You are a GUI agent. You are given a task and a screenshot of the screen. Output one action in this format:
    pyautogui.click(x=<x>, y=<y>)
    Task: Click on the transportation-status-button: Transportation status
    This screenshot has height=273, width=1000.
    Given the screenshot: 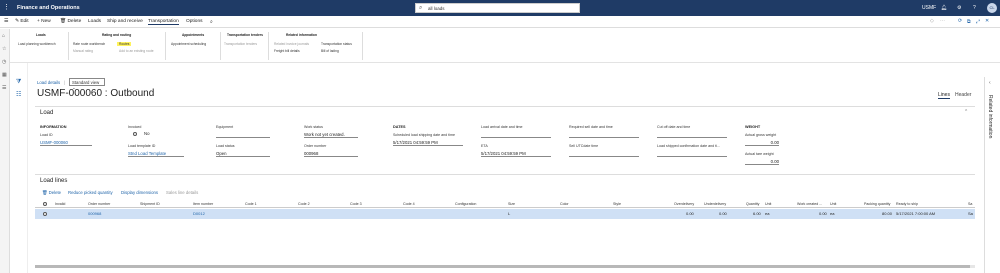 What is the action you would take?
    pyautogui.click(x=336, y=44)
    